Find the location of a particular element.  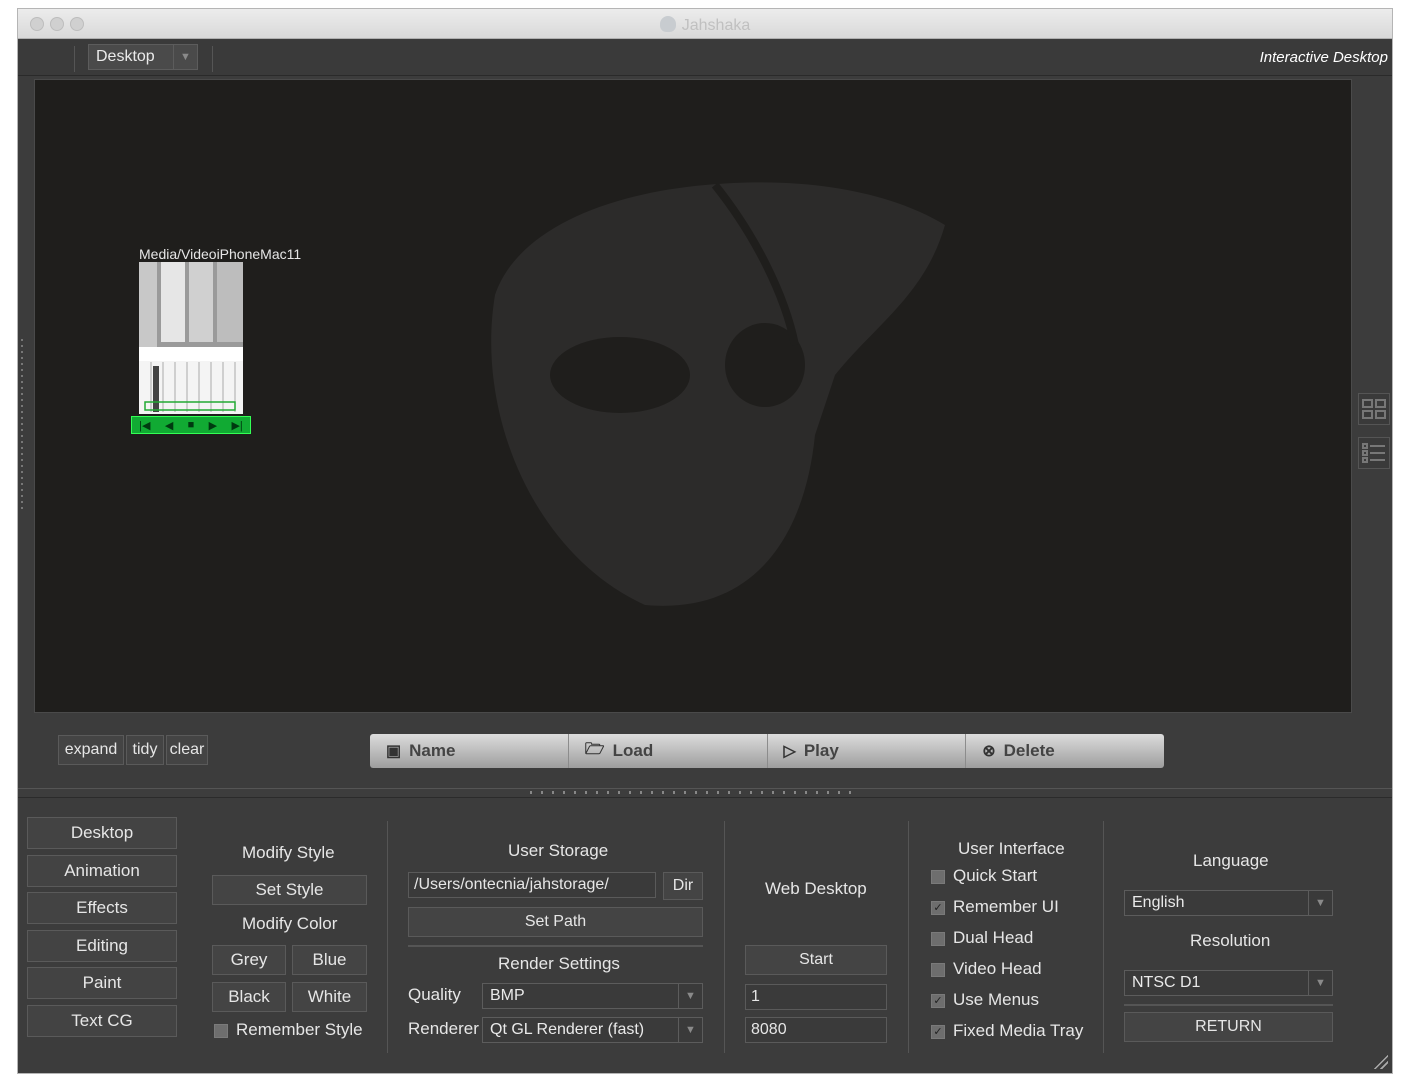

dir-button: Dir is located at coordinates (683, 886).